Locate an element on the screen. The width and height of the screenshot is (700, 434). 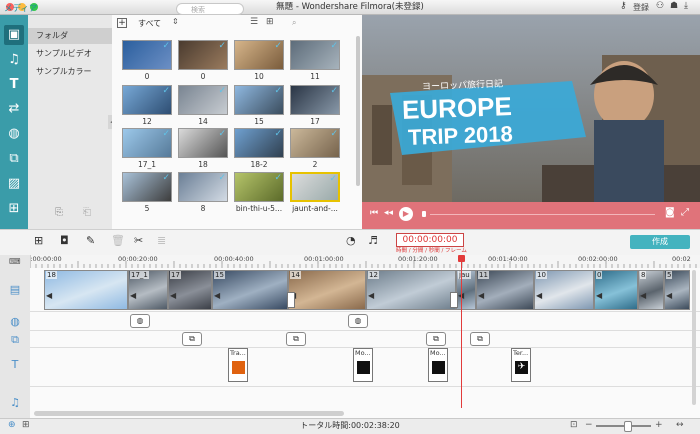
video-clip: 11 ◀ is located at coordinates (505, 290).